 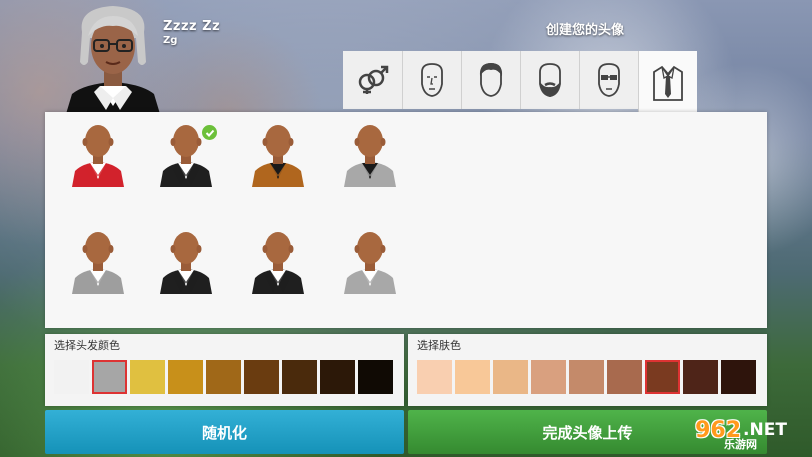 I want to click on beard-icon, so click(x=550, y=80).